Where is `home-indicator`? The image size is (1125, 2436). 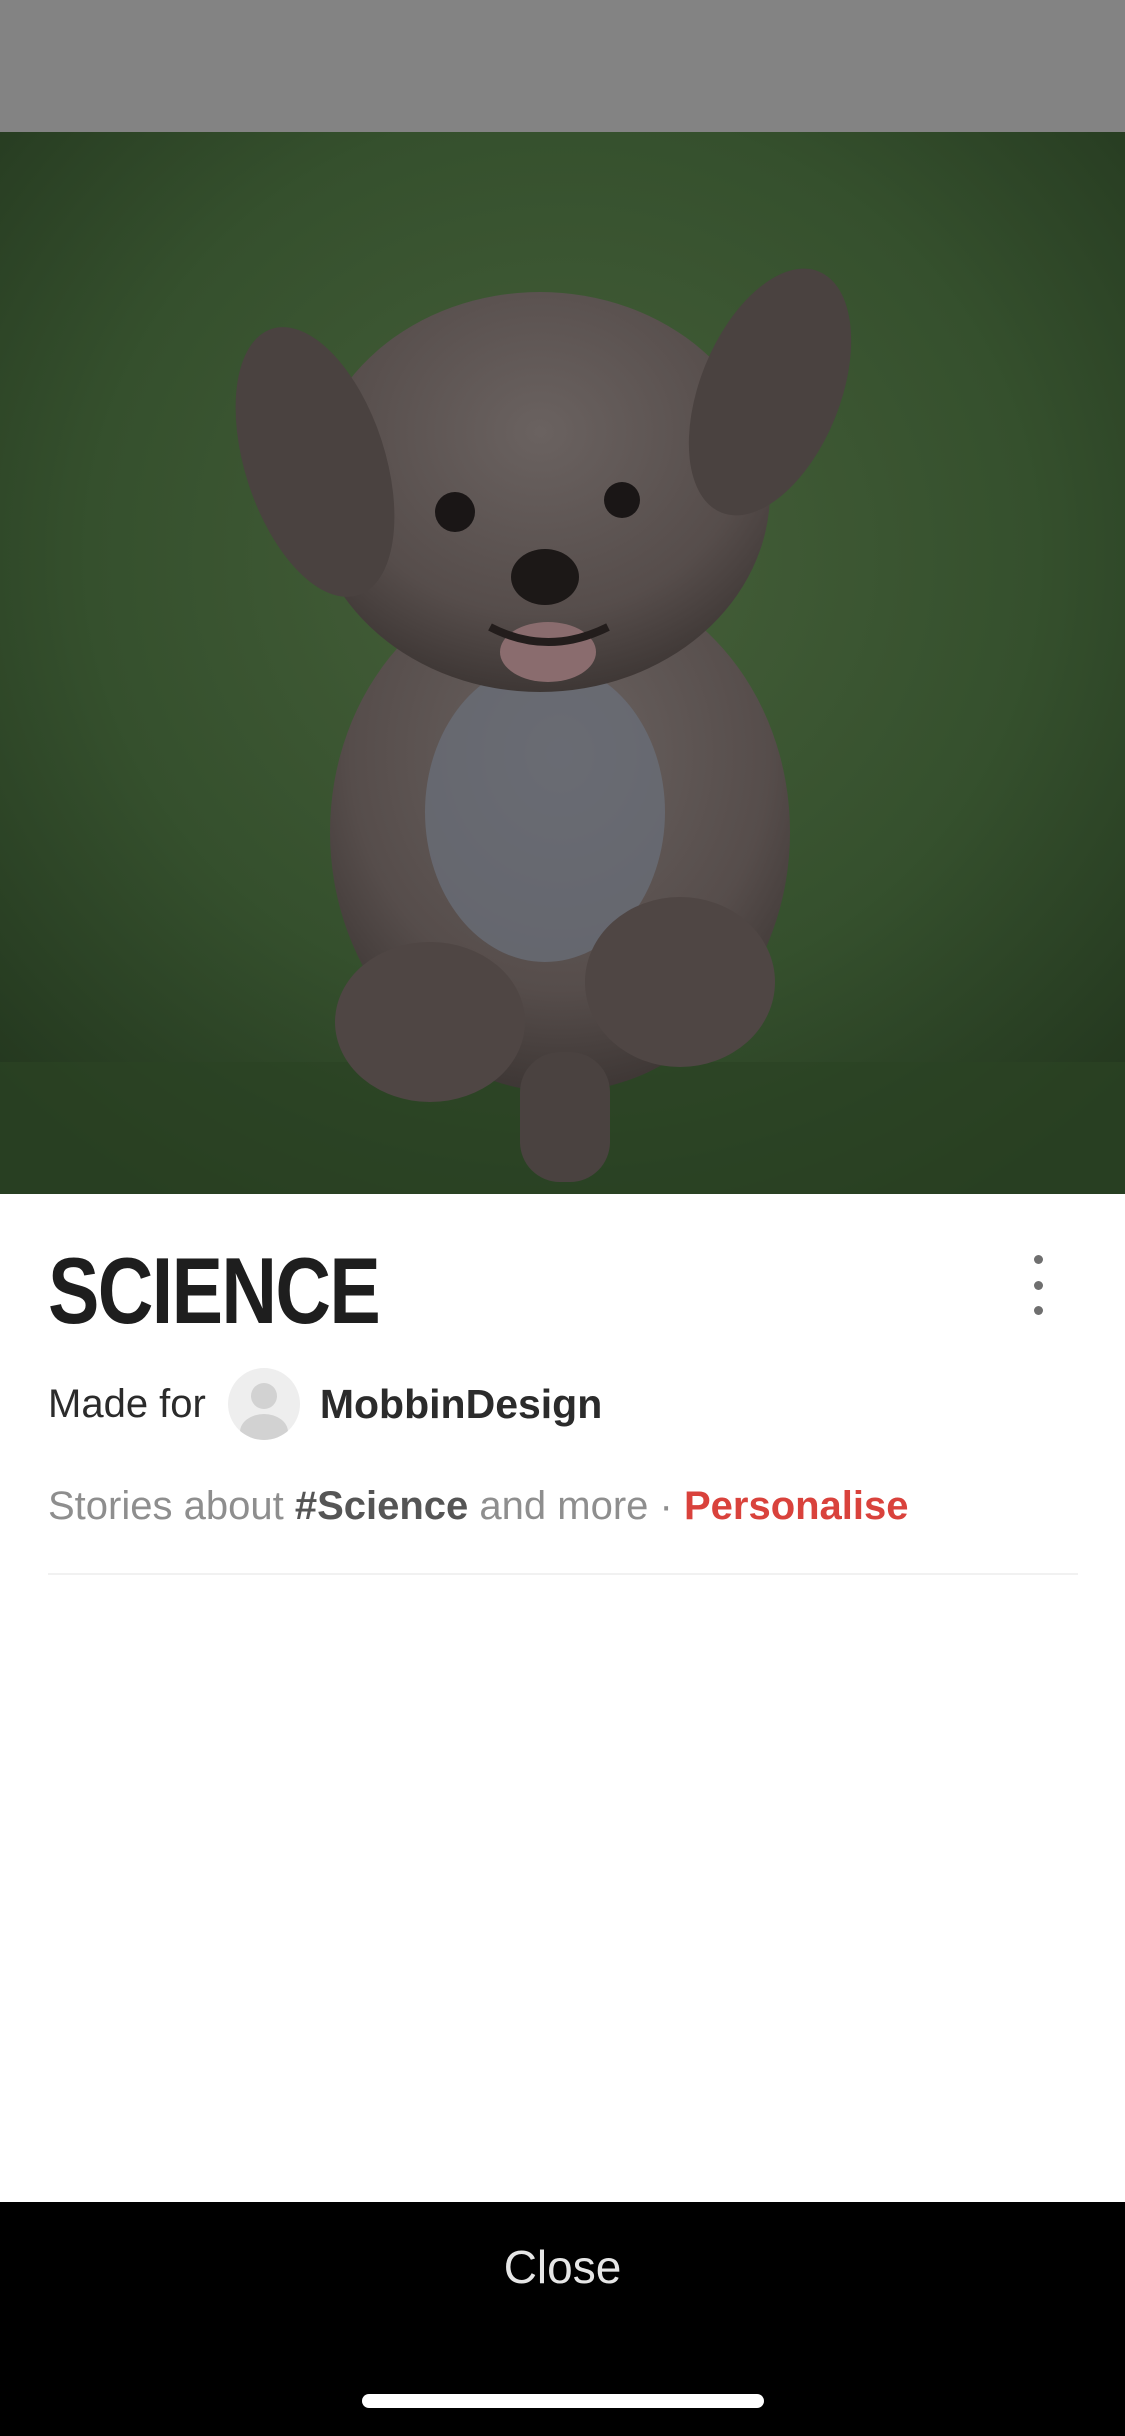
home-indicator is located at coordinates (563, 2401).